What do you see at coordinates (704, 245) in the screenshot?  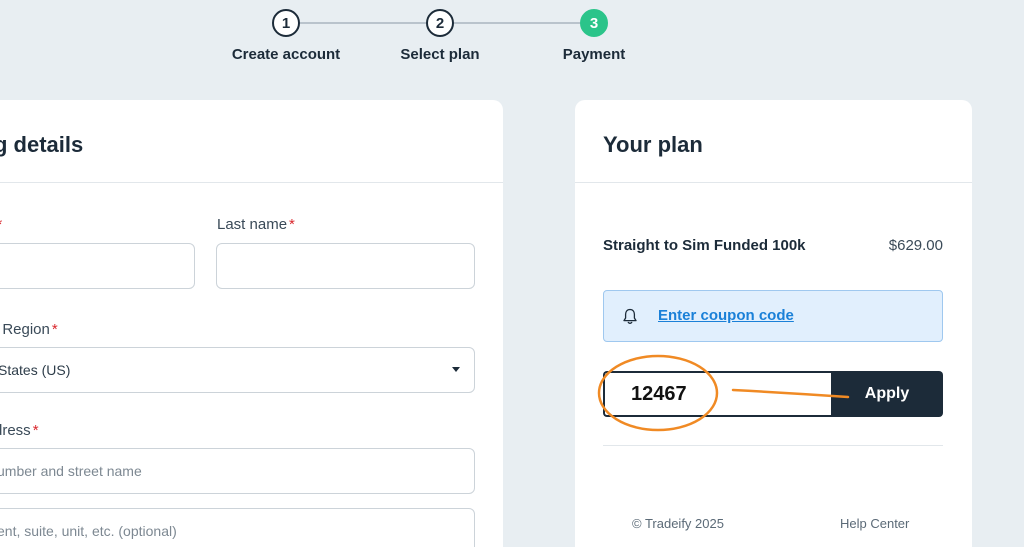 I see `plan-item-name: Straight to Sim Funded 100k` at bounding box center [704, 245].